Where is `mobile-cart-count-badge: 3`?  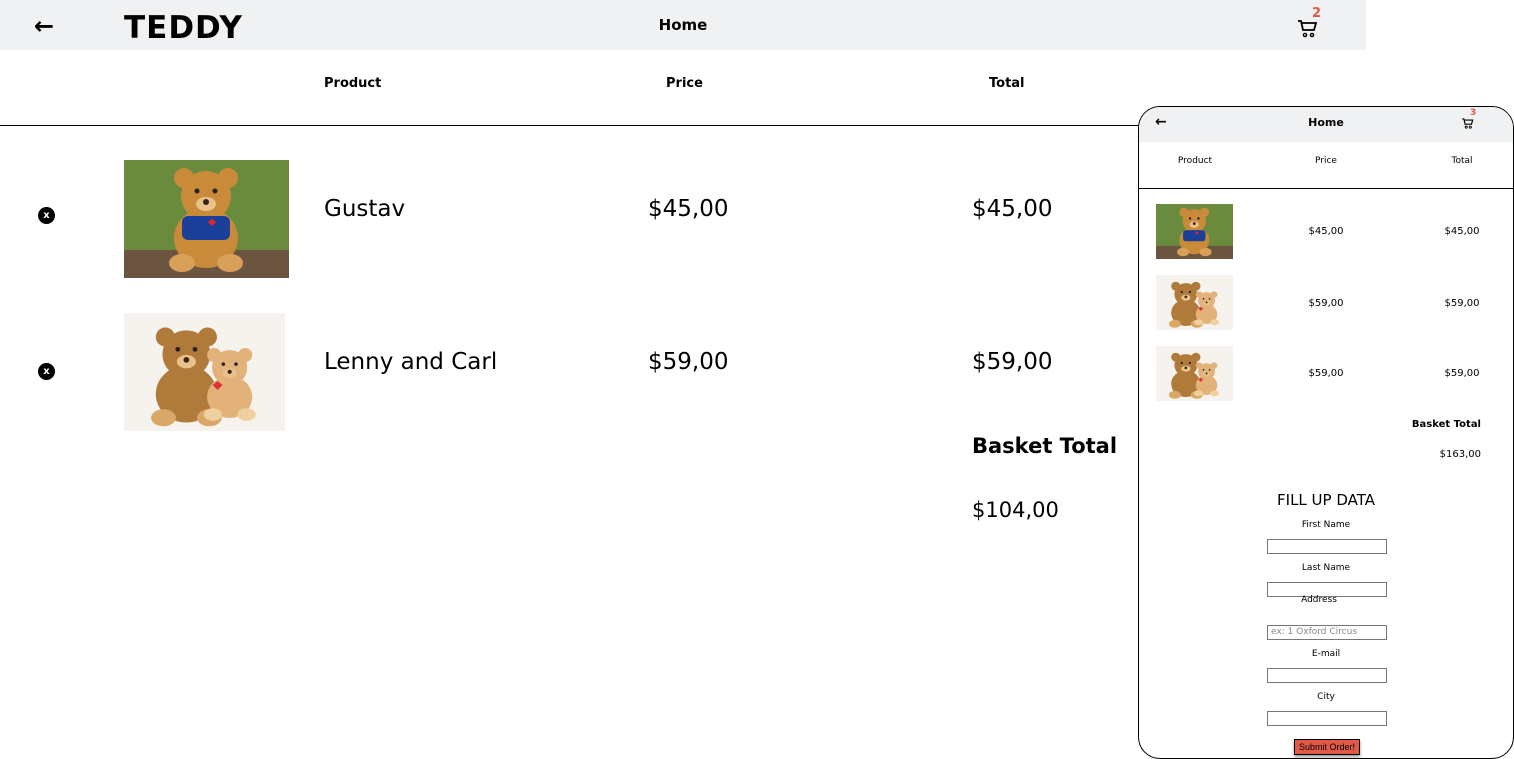 mobile-cart-count-badge: 3 is located at coordinates (1473, 113).